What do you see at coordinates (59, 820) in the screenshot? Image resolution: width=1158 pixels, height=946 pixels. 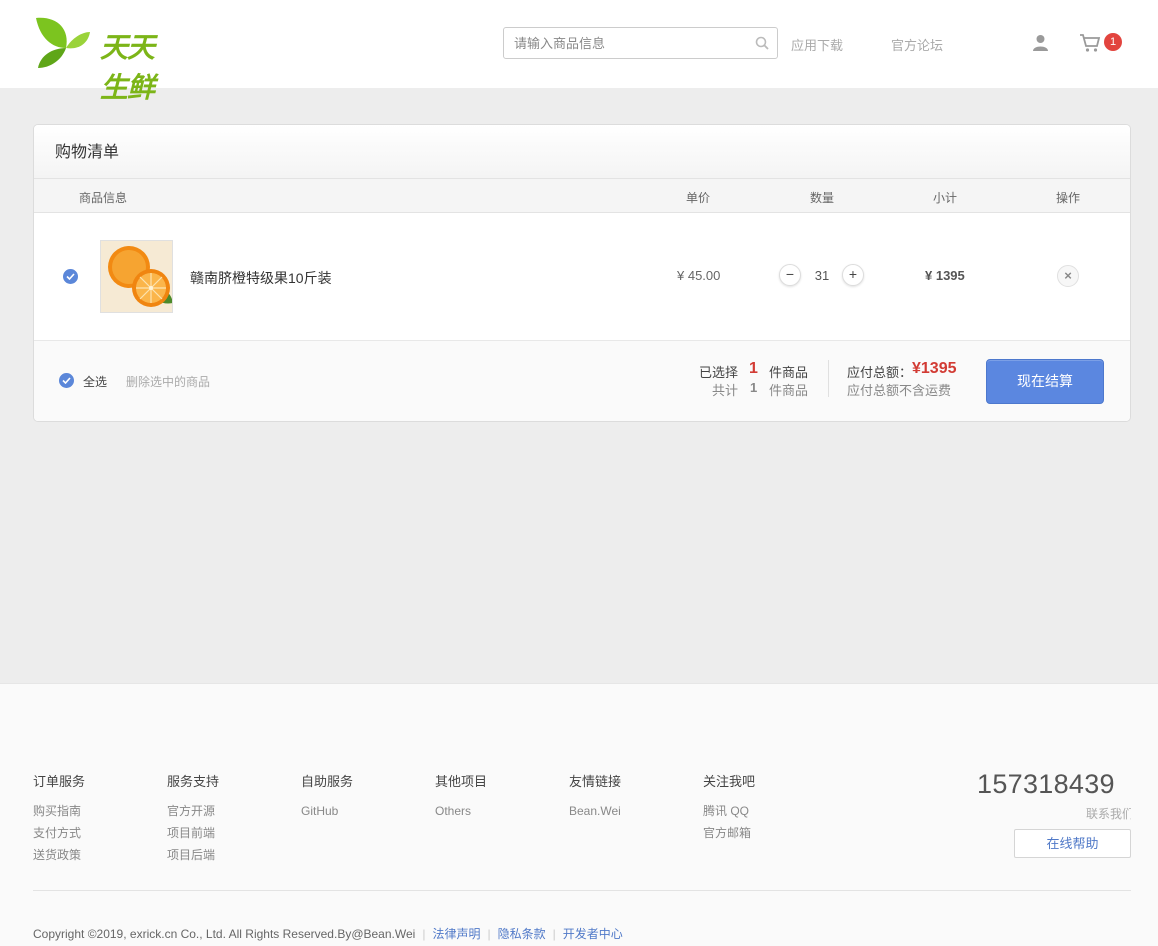 I see `footer-col-order-service: 订单服务 购买指南 支付方式 送货政策` at bounding box center [59, 820].